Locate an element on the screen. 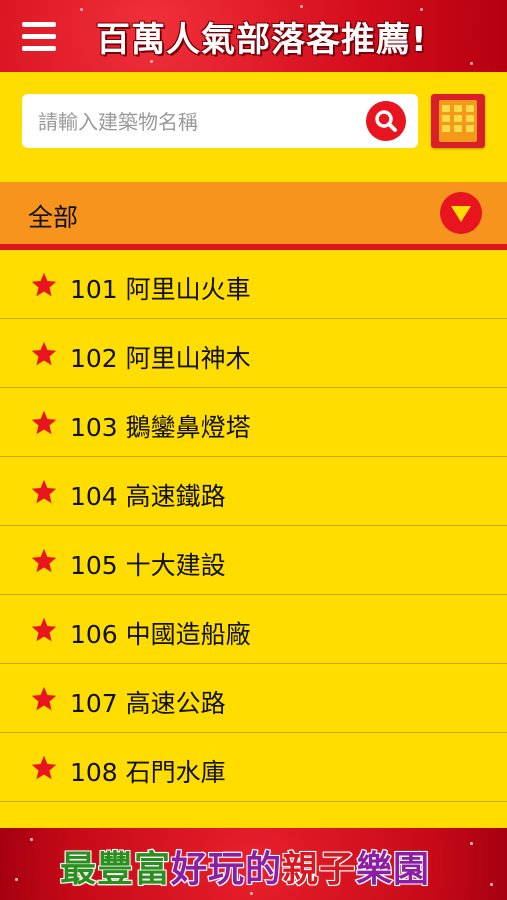 Image resolution: width=507 pixels, height=900 pixels. top-banner: 百萬人氣部落客推薦! is located at coordinates (253, 36).